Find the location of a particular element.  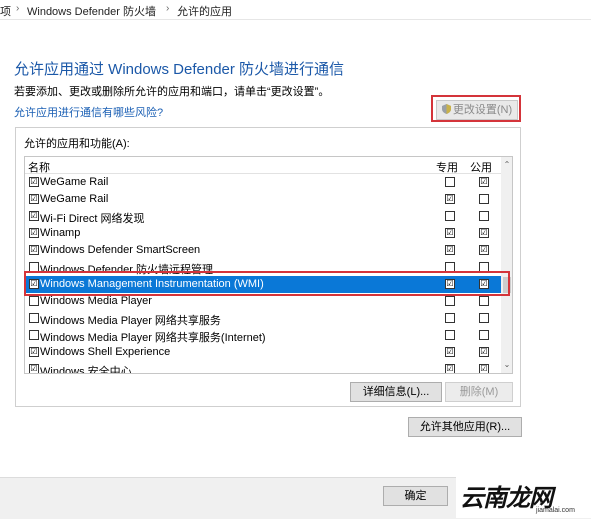

breadcrumb-item-allowed-apps: 允许的应用 is located at coordinates (204, 12).